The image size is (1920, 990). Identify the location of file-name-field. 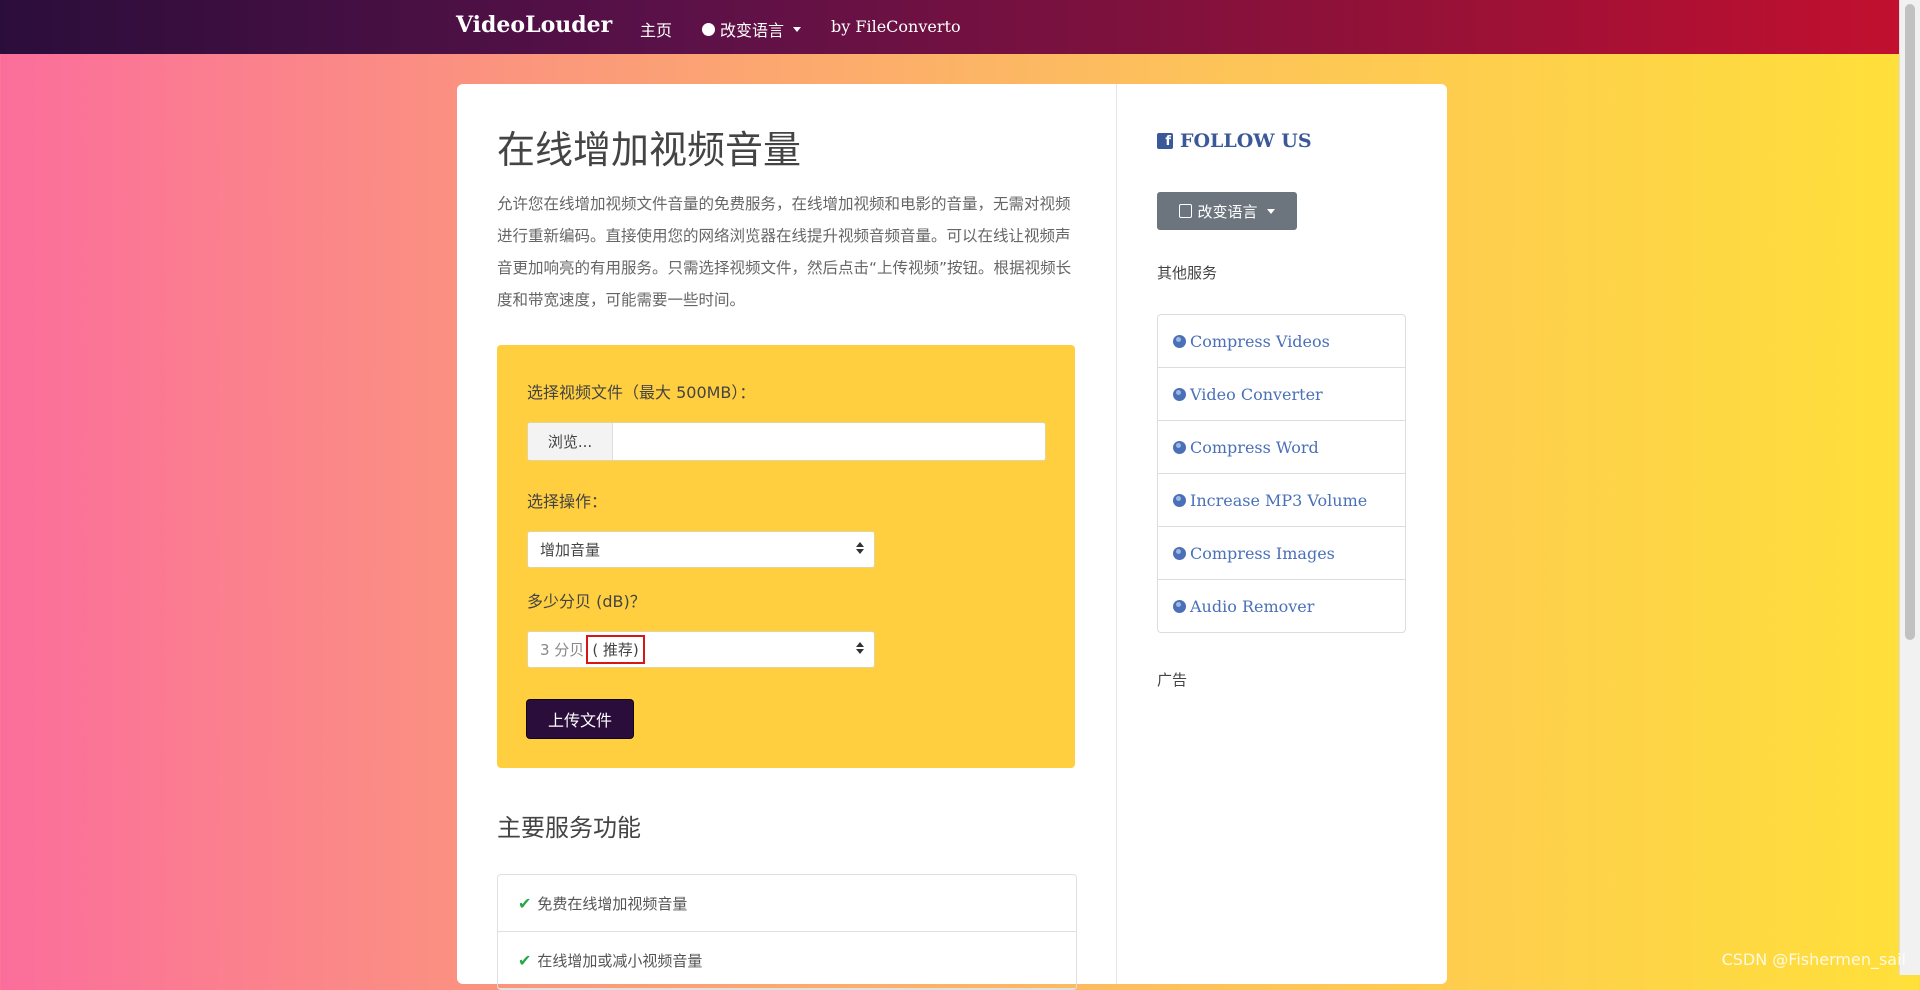
(829, 441).